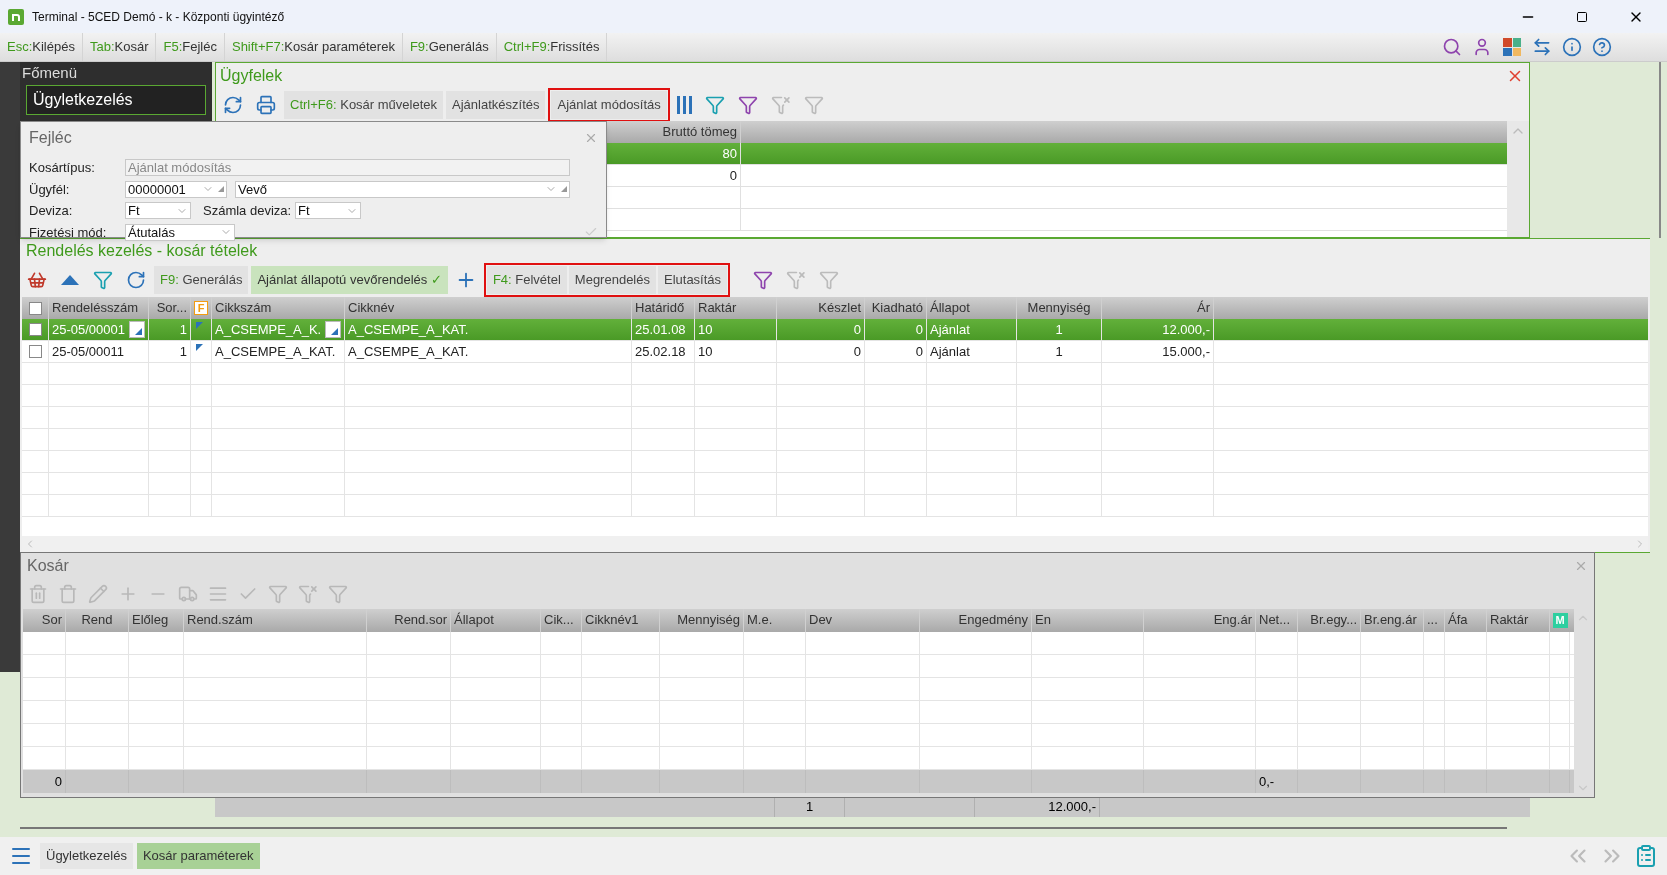 This screenshot has width=1667, height=875. What do you see at coordinates (268, 329) in the screenshot?
I see `table-cell-text: A_CSEMPE_A_K.` at bounding box center [268, 329].